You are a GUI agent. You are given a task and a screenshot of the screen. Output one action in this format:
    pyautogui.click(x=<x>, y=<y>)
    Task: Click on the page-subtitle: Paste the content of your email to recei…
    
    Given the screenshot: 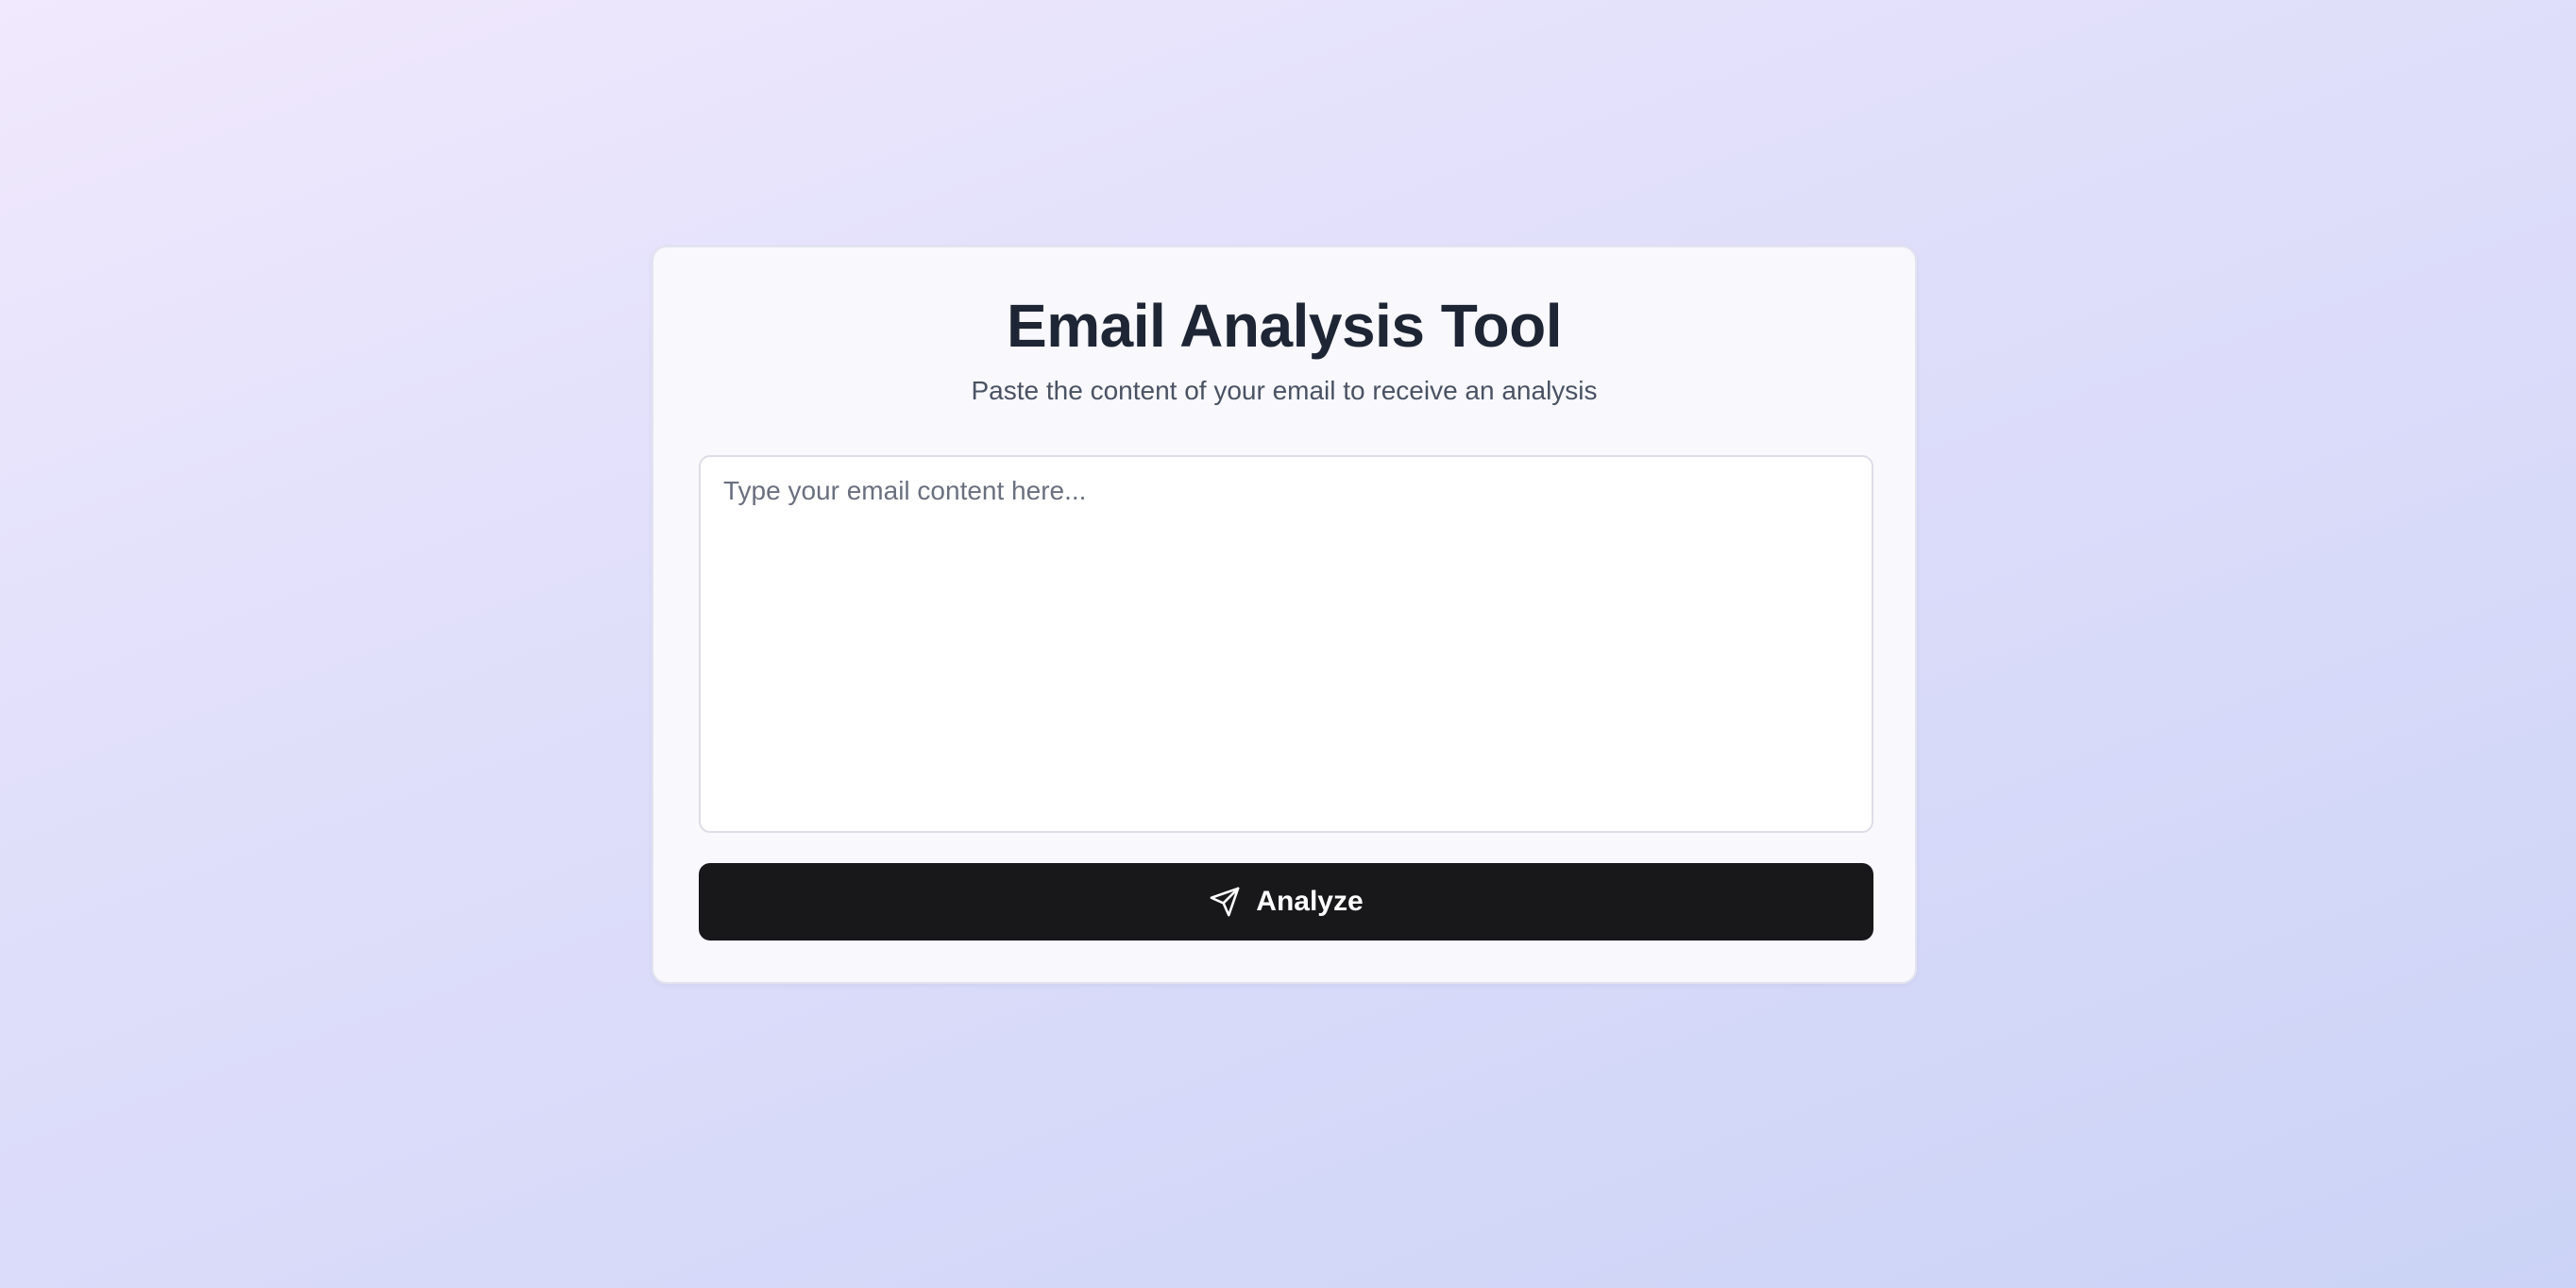 What is the action you would take?
    pyautogui.click(x=1284, y=390)
    